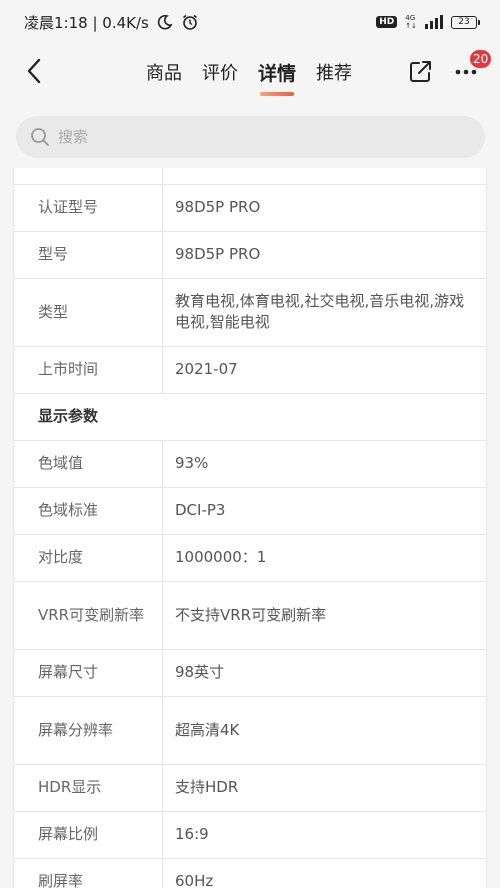 This screenshot has height=888, width=500. I want to click on search-bar, so click(250, 137).